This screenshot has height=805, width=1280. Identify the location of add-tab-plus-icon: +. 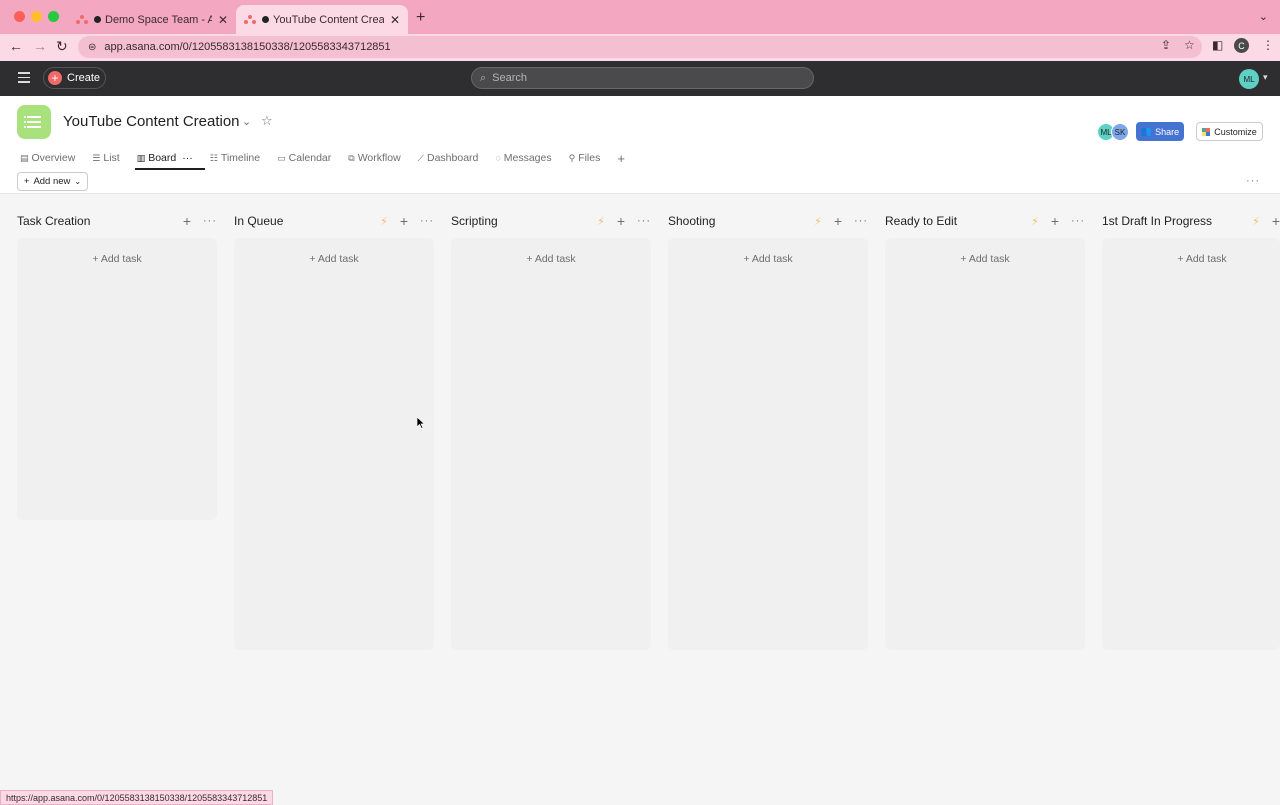
(621, 158).